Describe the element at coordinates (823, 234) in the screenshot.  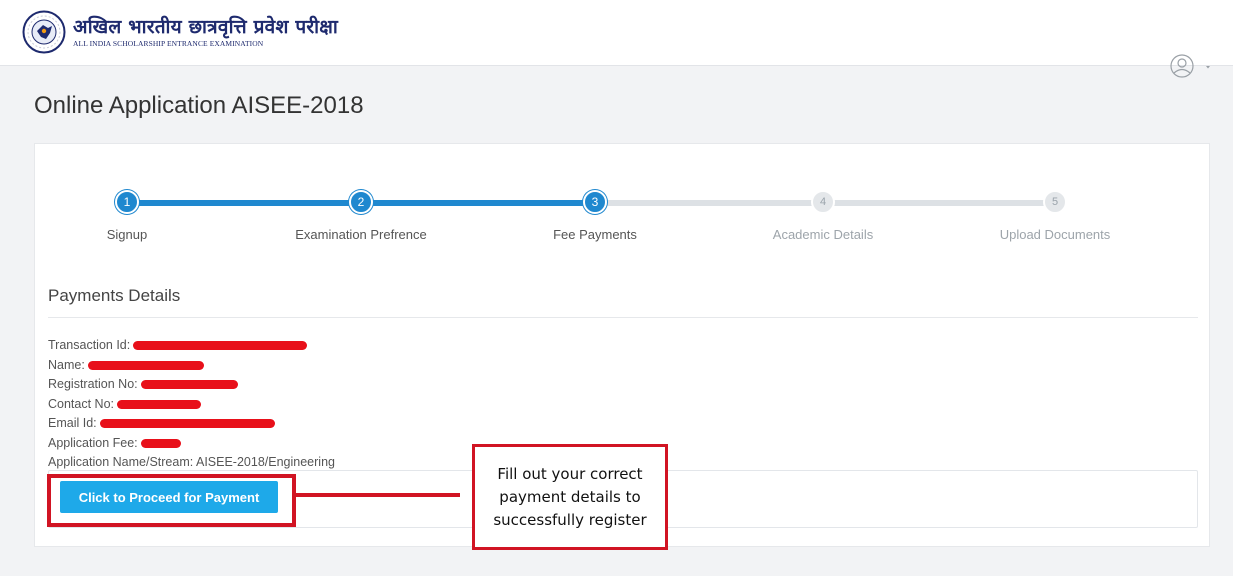
I see `step-label: Academic Details` at that location.